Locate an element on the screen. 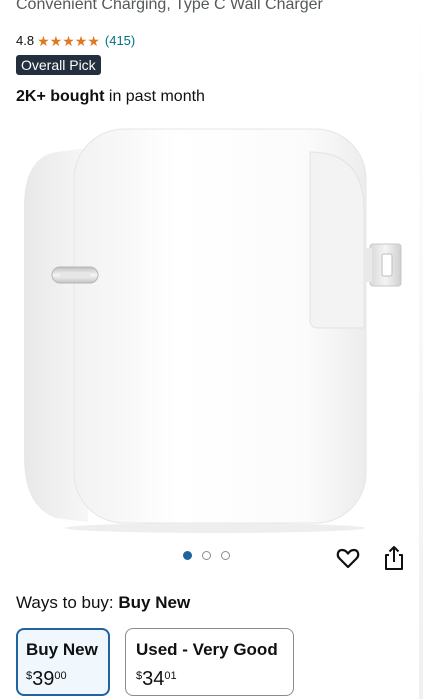  overall-pick-badge: Overall Pick is located at coordinates (58, 65).